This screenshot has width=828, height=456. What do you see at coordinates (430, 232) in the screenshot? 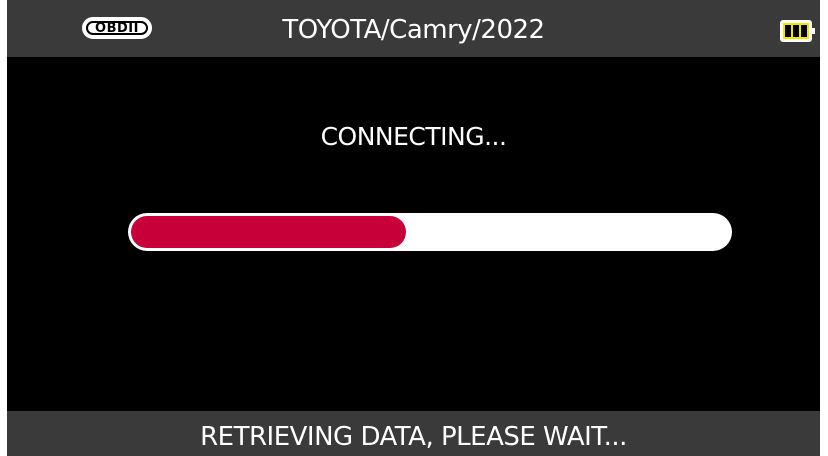
I see `progress-bar` at bounding box center [430, 232].